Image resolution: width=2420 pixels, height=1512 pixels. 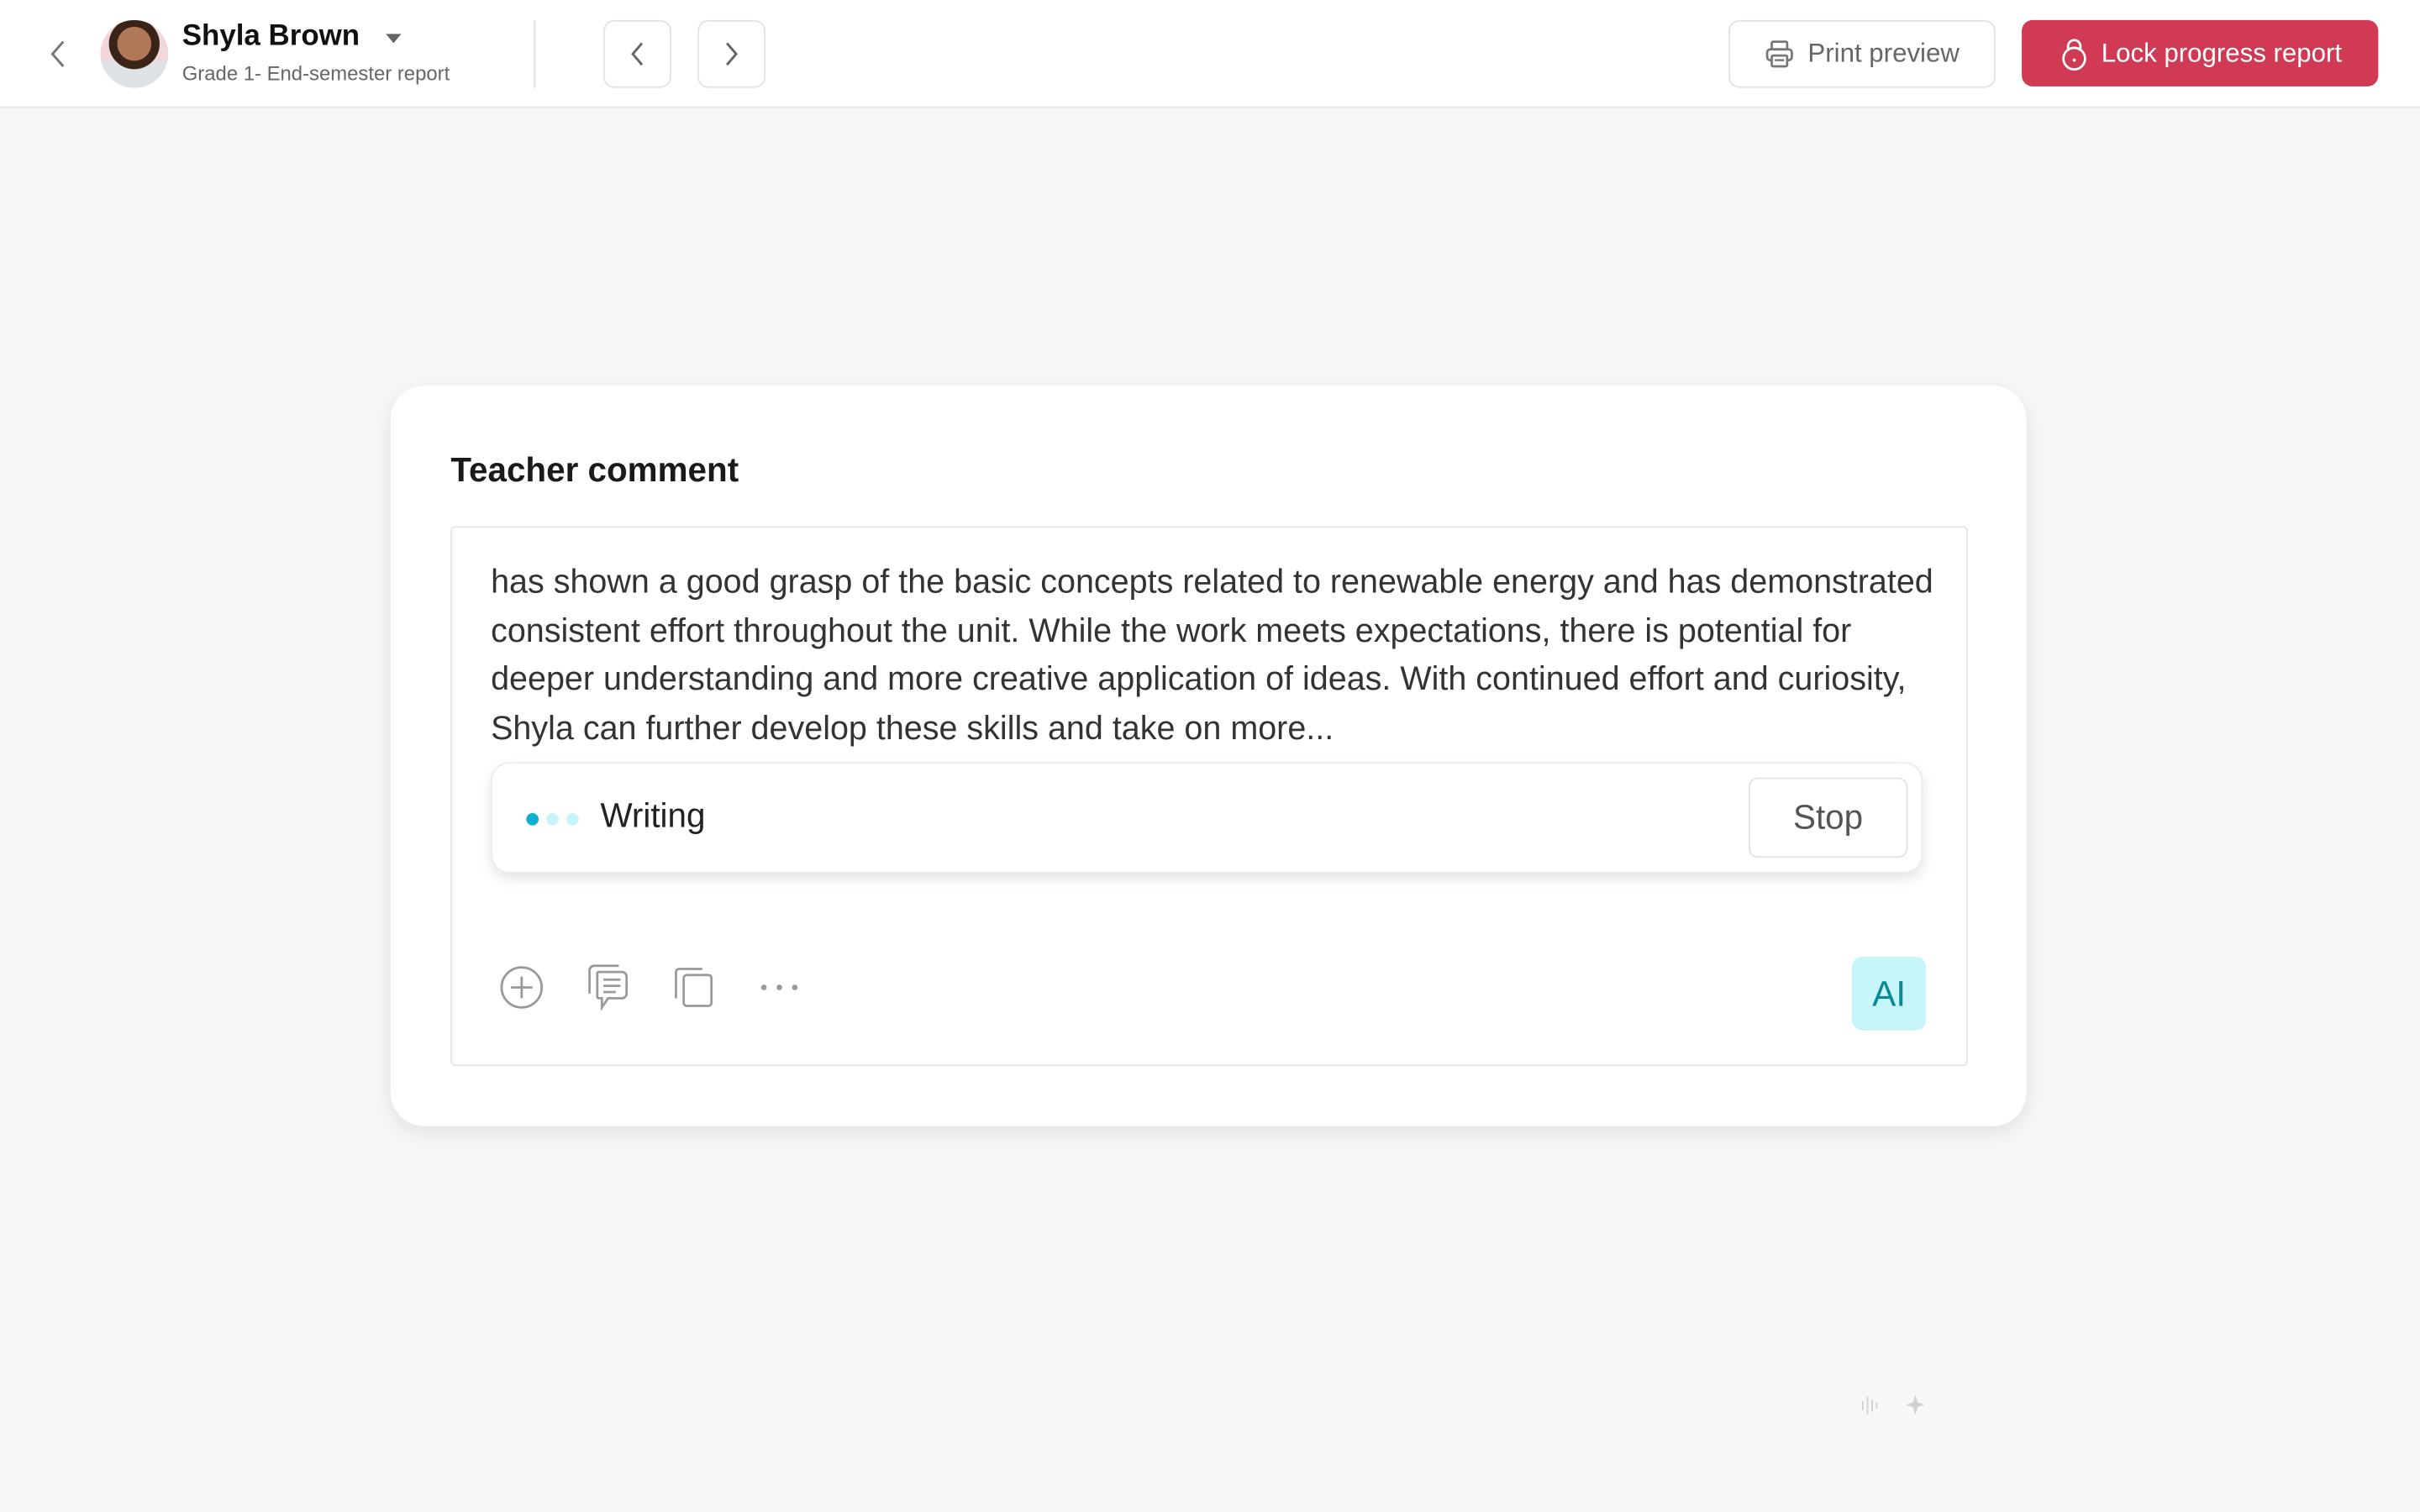 I want to click on audio-waveform-icon, so click(x=1870, y=1406).